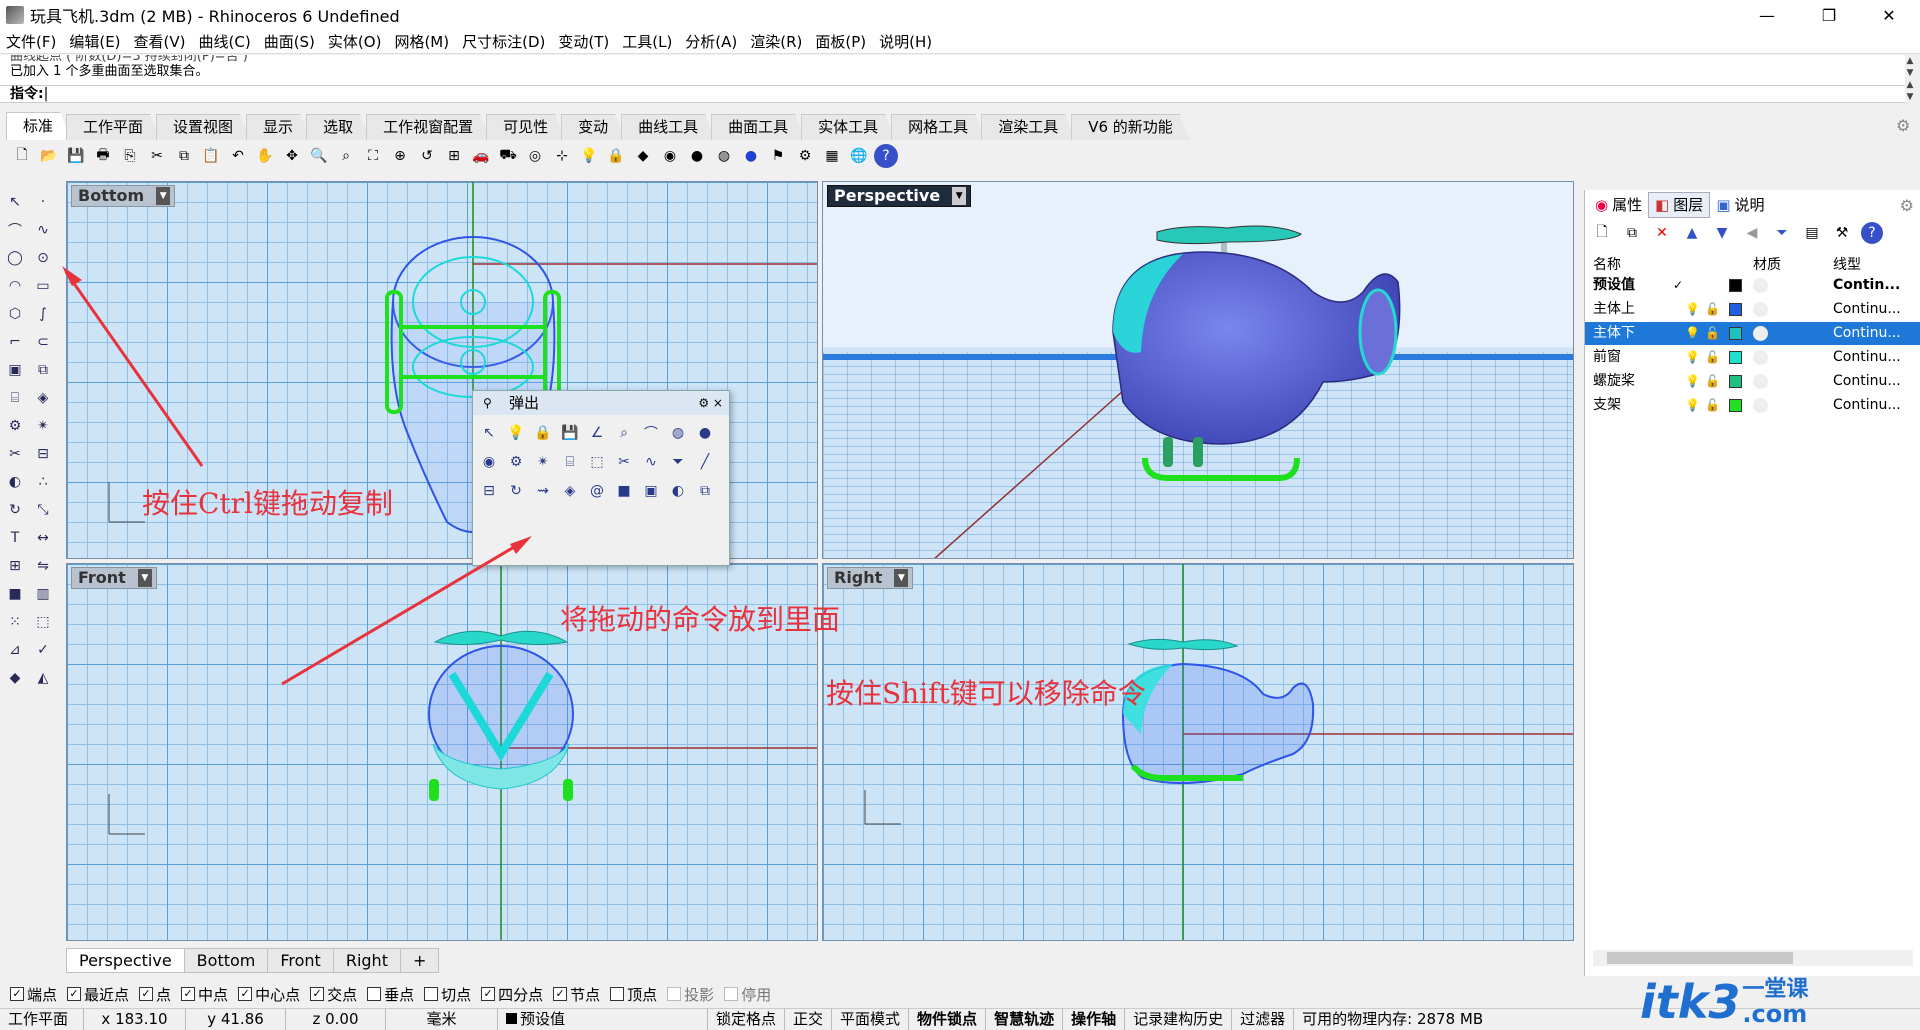 This screenshot has height=1030, width=1920. Describe the element at coordinates (338, 127) in the screenshot. I see `tab-select: 选取` at that location.